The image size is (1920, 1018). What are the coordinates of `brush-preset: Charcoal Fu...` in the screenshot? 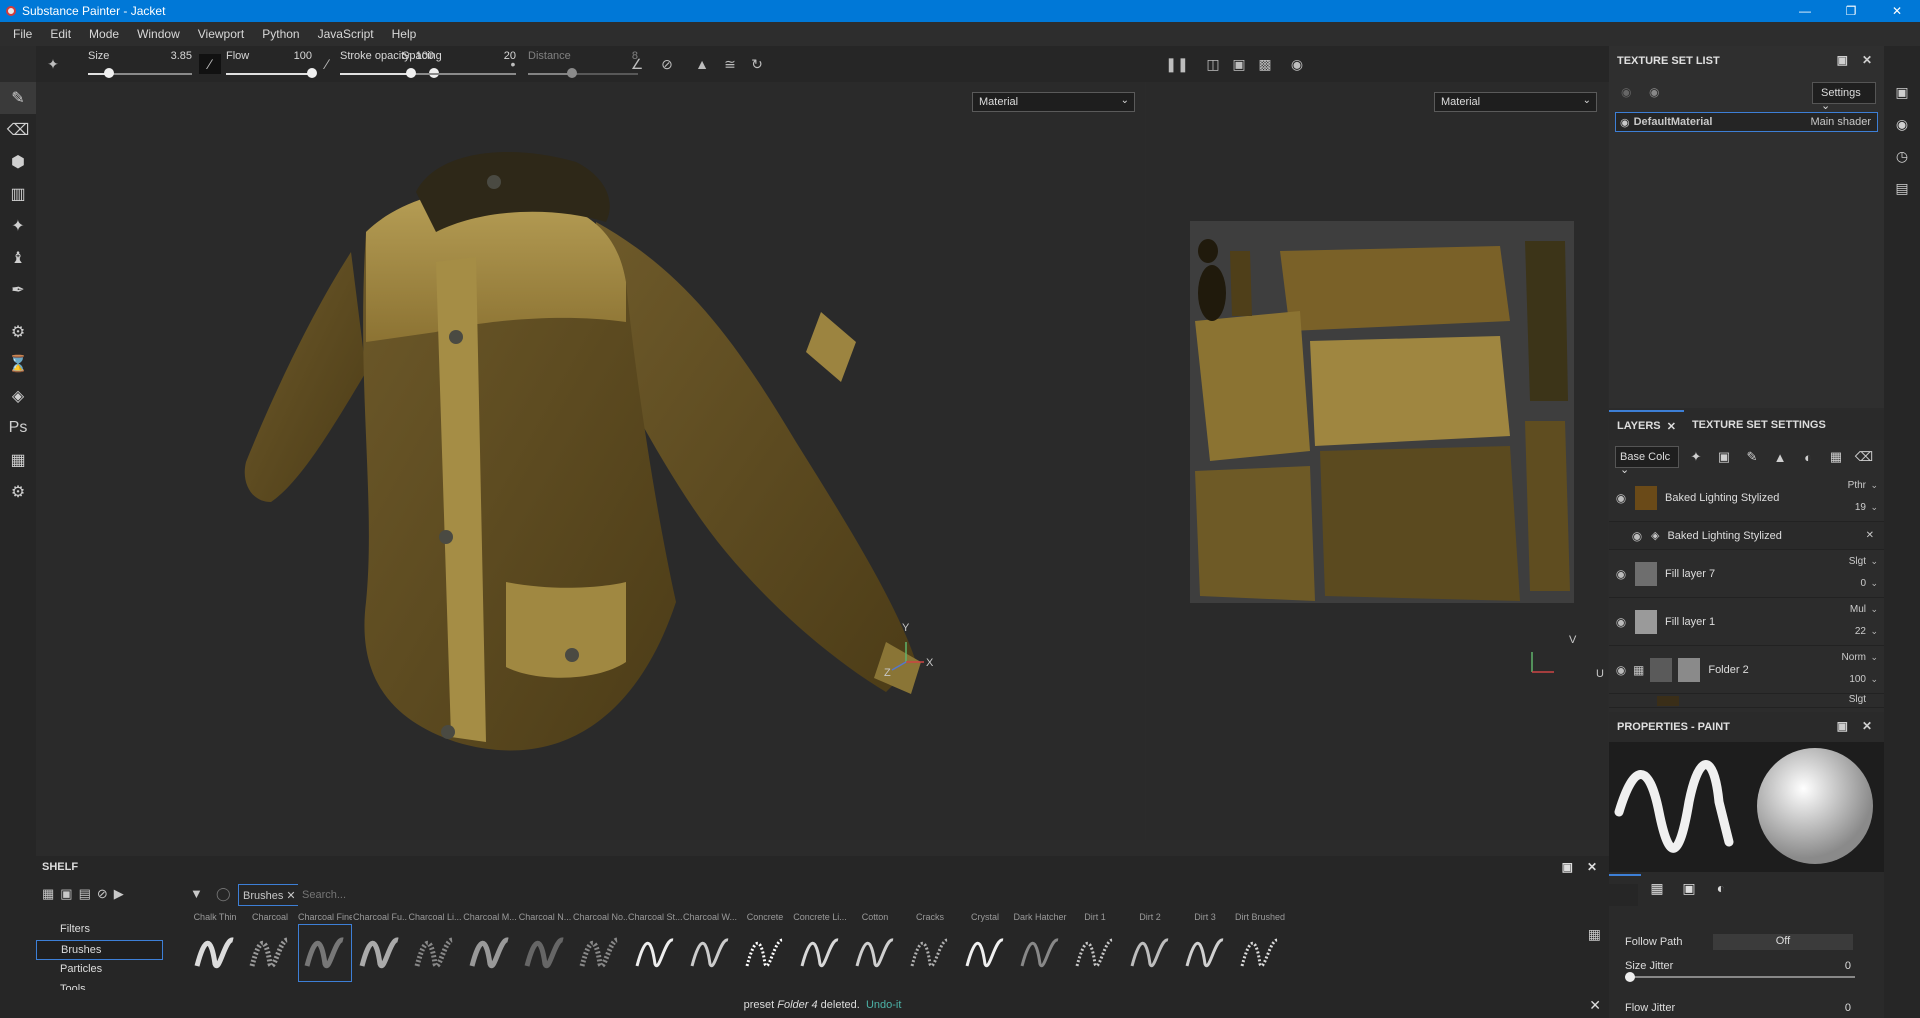 It's located at (380, 952).